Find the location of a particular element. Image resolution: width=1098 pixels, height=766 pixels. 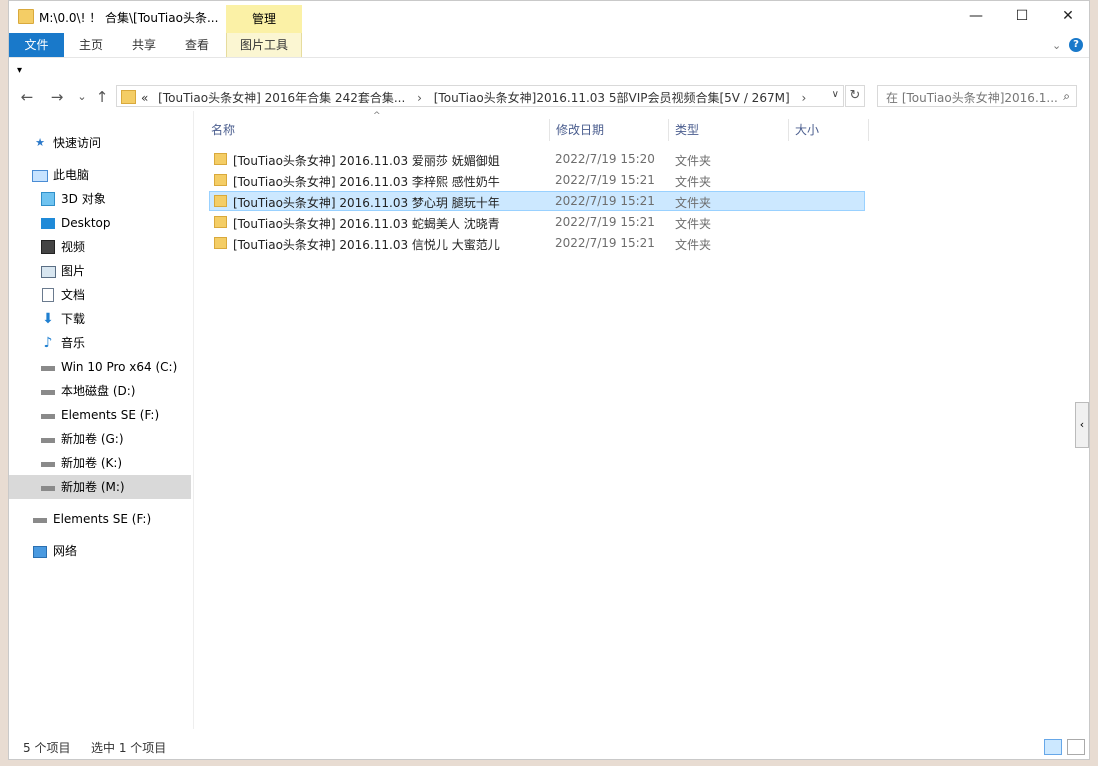

music-icon: ♪ is located at coordinates (48, 343).